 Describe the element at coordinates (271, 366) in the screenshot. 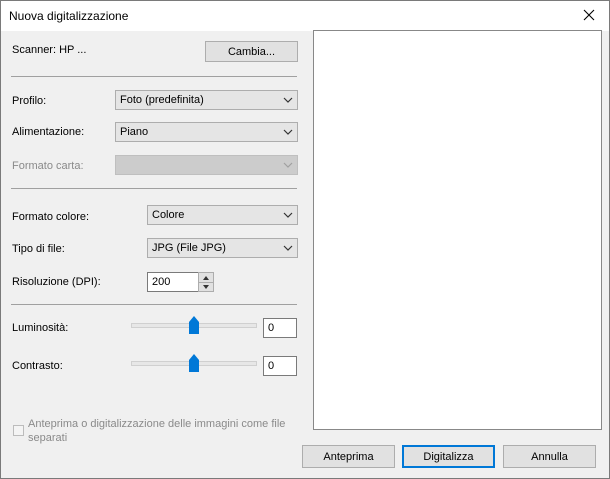

I see `contrast-value: 0` at that location.